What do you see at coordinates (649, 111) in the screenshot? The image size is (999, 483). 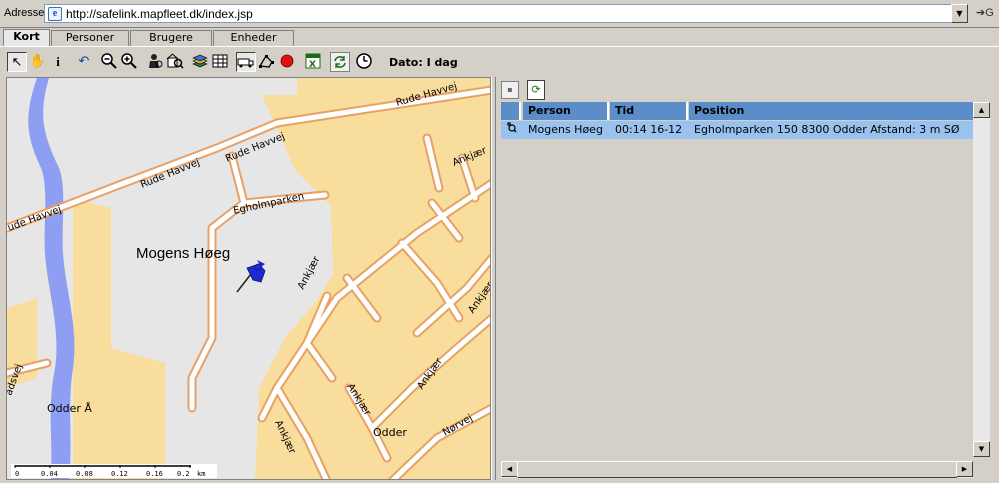 I see `column-header-tid: Tid` at bounding box center [649, 111].